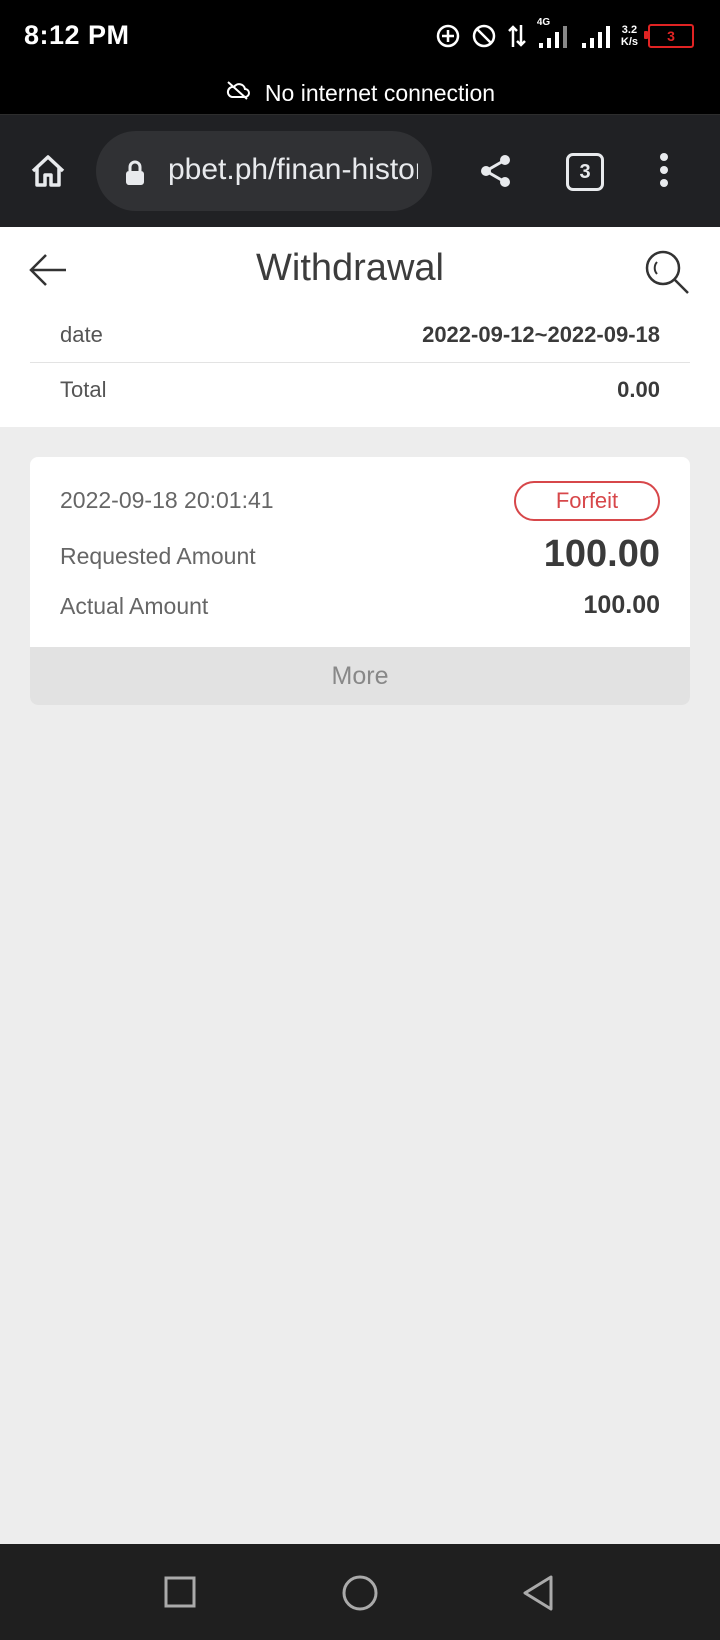 This screenshot has width=720, height=1640. I want to click on more-vert-icon, so click(664, 172).